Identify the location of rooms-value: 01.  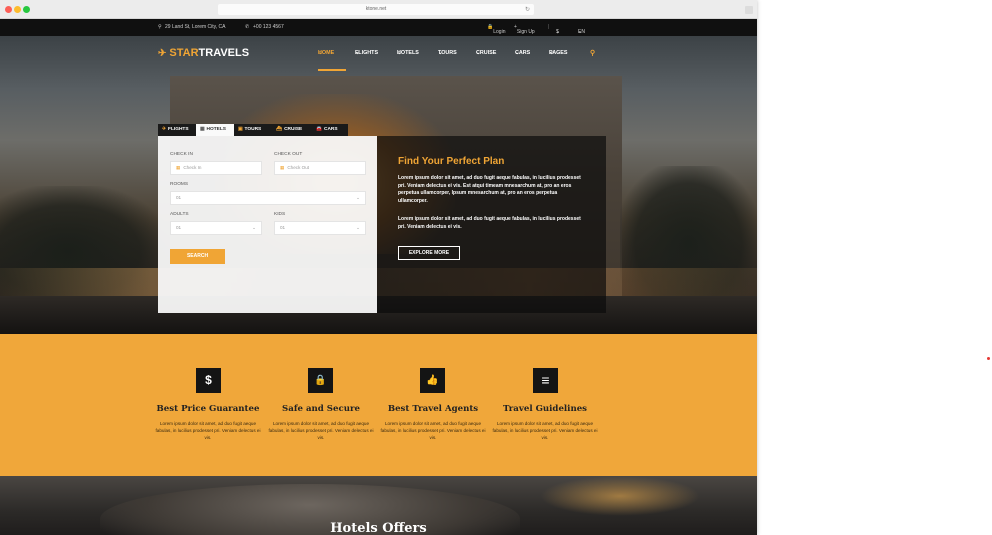
(179, 197).